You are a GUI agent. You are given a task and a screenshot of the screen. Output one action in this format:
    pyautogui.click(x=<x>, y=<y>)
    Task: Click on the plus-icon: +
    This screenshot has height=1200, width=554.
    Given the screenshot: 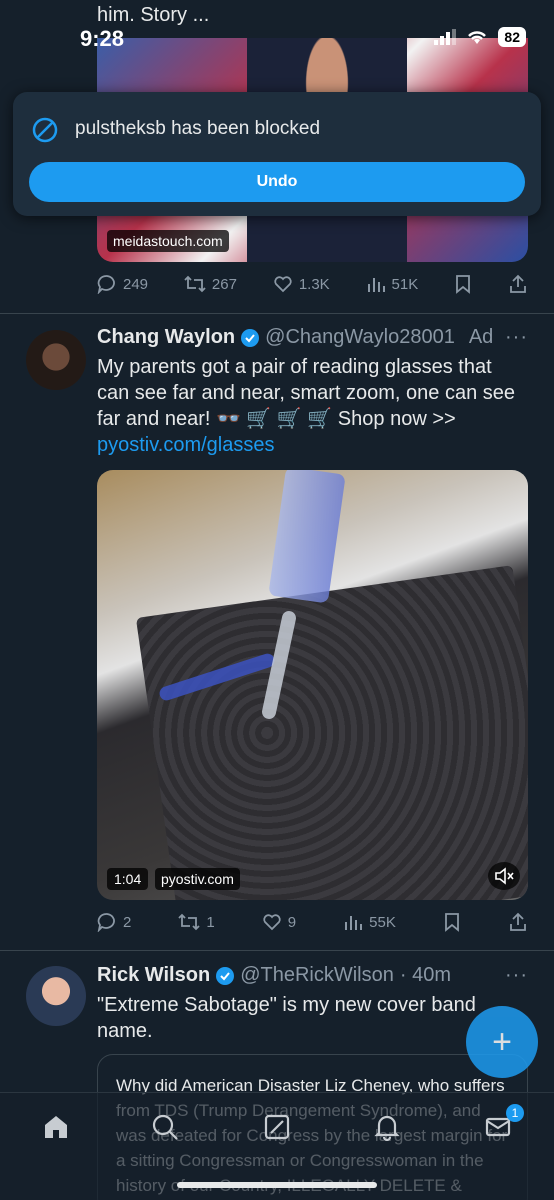 What is the action you would take?
    pyautogui.click(x=502, y=1041)
    